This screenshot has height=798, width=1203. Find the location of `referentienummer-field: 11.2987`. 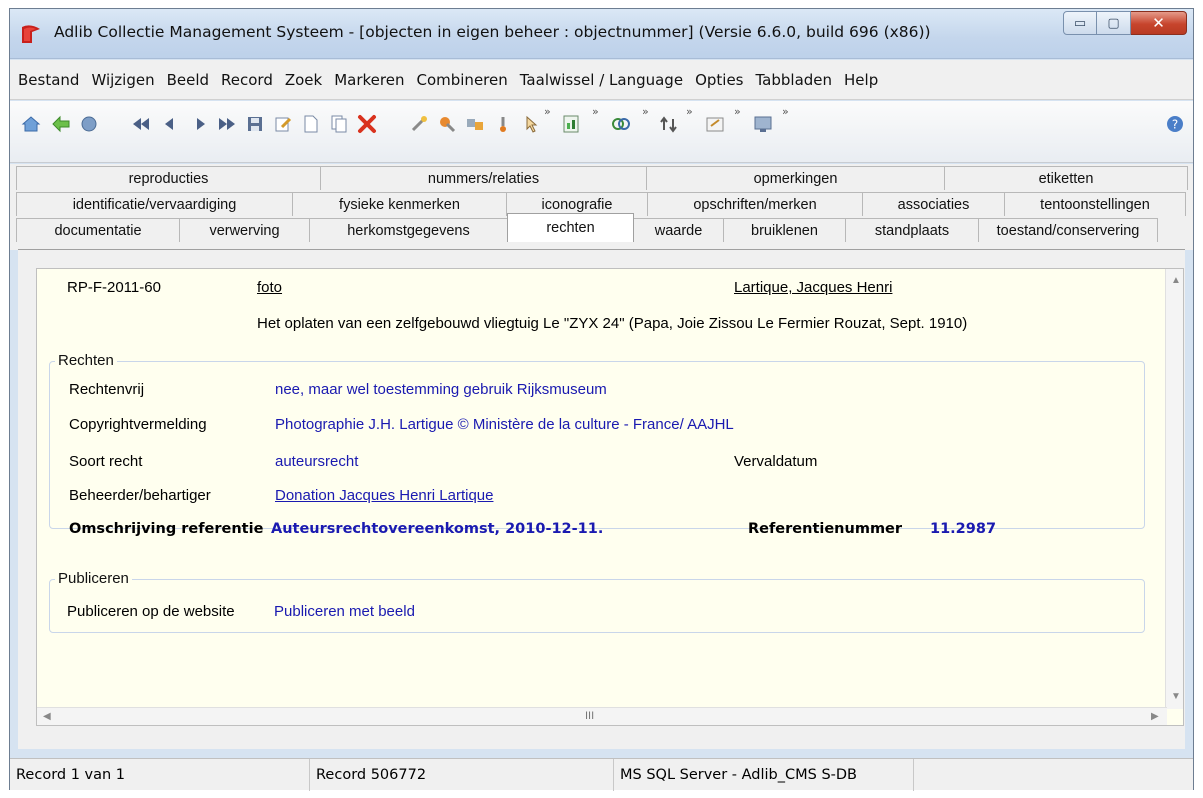

referentienummer-field: 11.2987 is located at coordinates (963, 529).